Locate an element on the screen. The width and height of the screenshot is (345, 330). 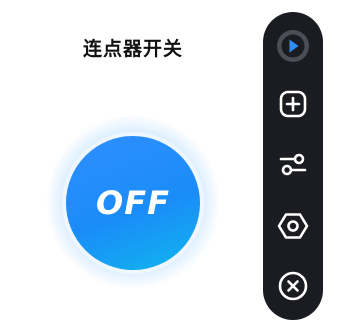
adjust-button is located at coordinates (293, 164).